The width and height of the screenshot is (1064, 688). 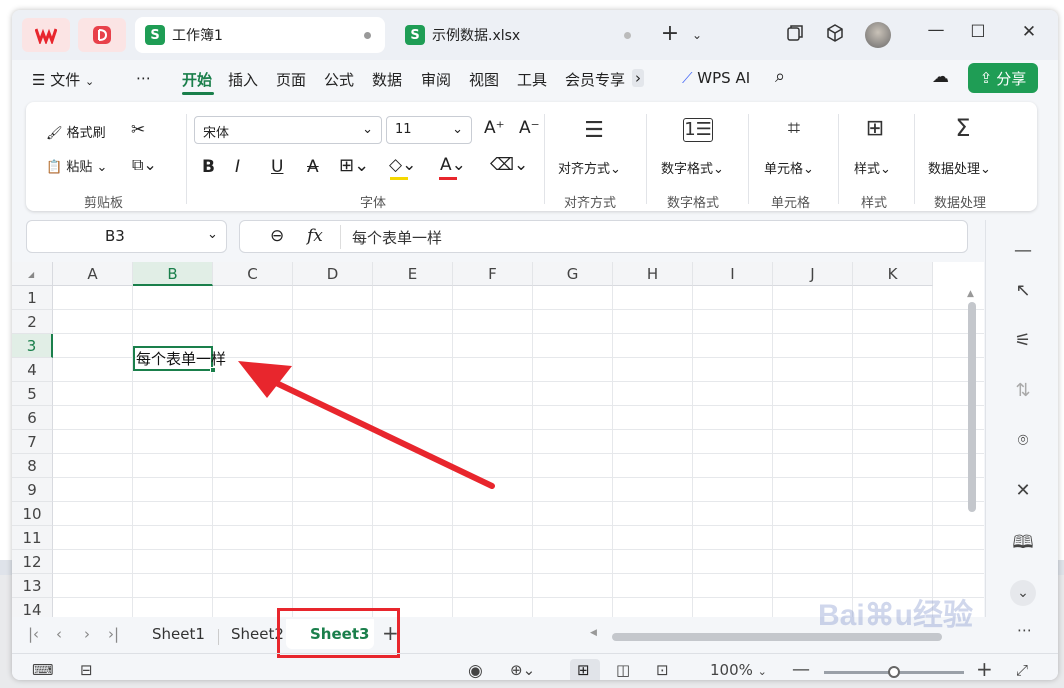 I want to click on sheet-tab-1: Sheet1, so click(x=178, y=634).